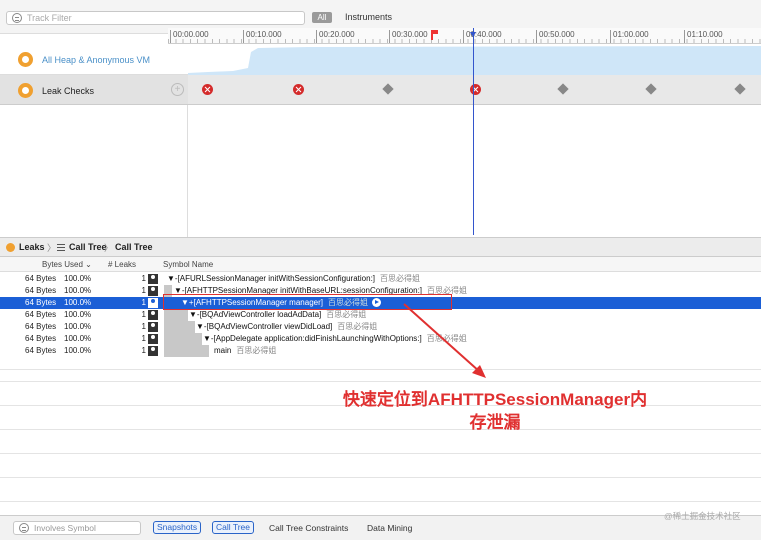  What do you see at coordinates (262, 36) in the screenshot?
I see `ruler-tick: 00:10.000` at bounding box center [262, 36].